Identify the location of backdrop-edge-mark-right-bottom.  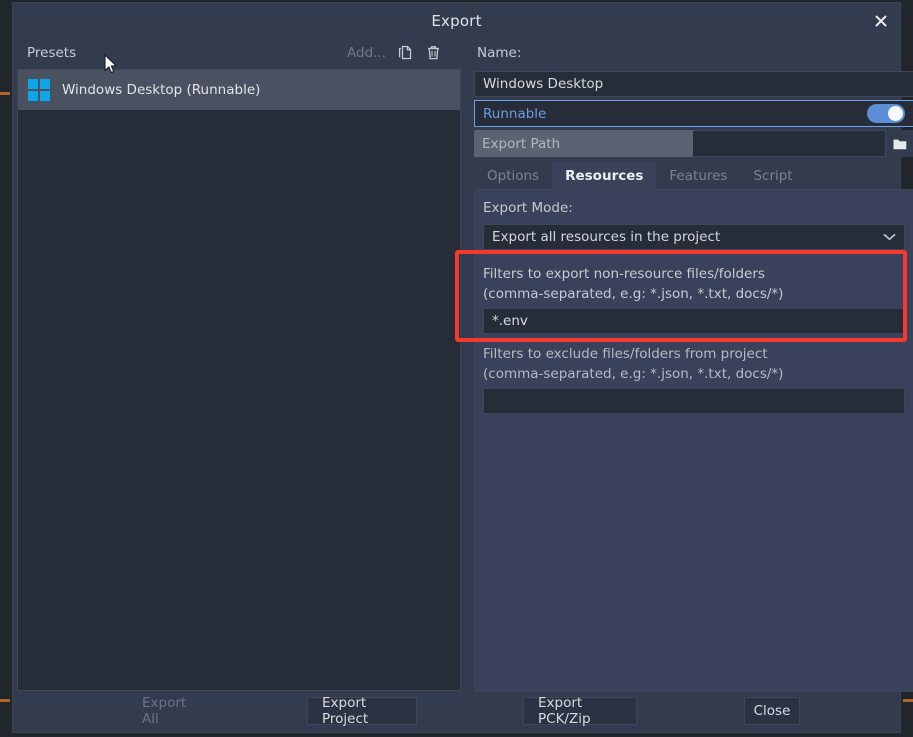
(908, 700).